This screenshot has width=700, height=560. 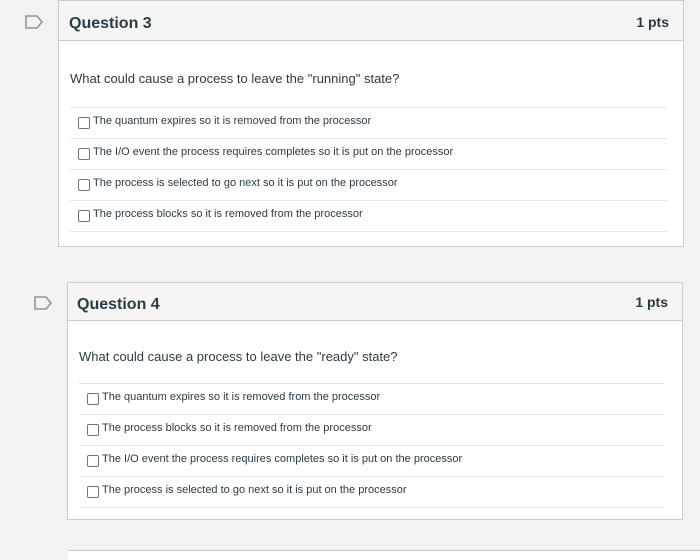 I want to click on question-4-points: 1 pts, so click(x=651, y=302).